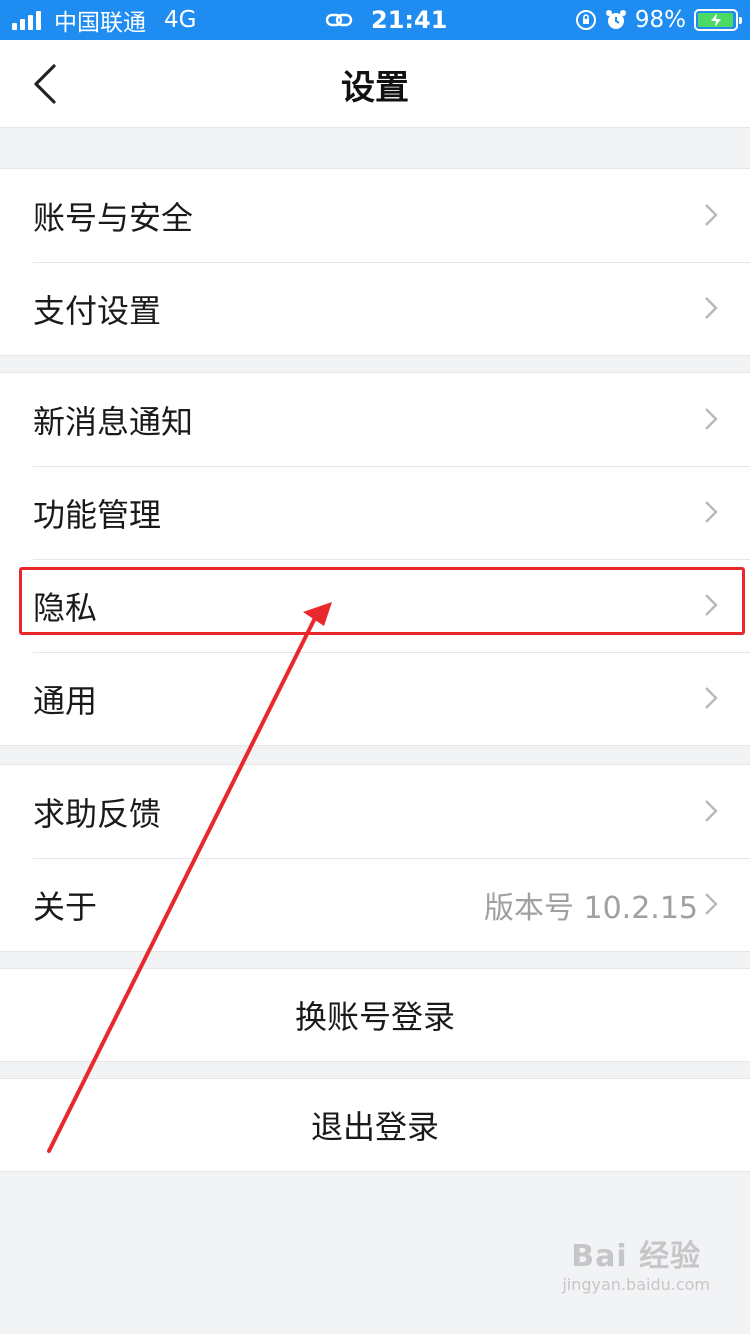 The width and height of the screenshot is (750, 1334). I want to click on status-right: 98%, so click(658, 20).